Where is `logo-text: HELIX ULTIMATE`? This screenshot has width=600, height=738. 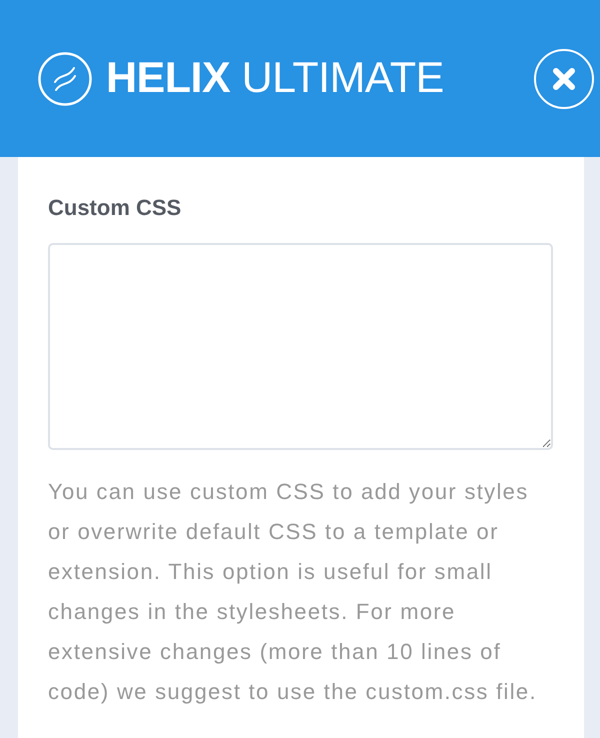 logo-text: HELIX ULTIMATE is located at coordinates (275, 78).